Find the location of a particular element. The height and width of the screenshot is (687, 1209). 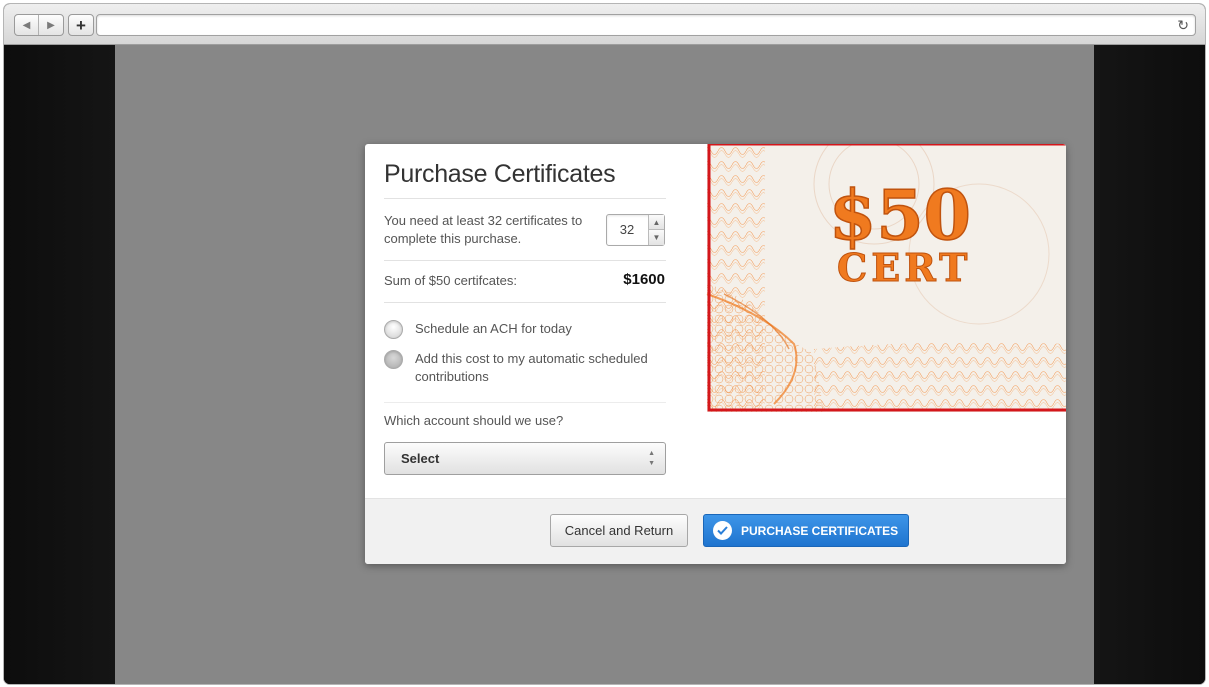

radio-option-ach-today: Schedule an ACH for today is located at coordinates (478, 329).